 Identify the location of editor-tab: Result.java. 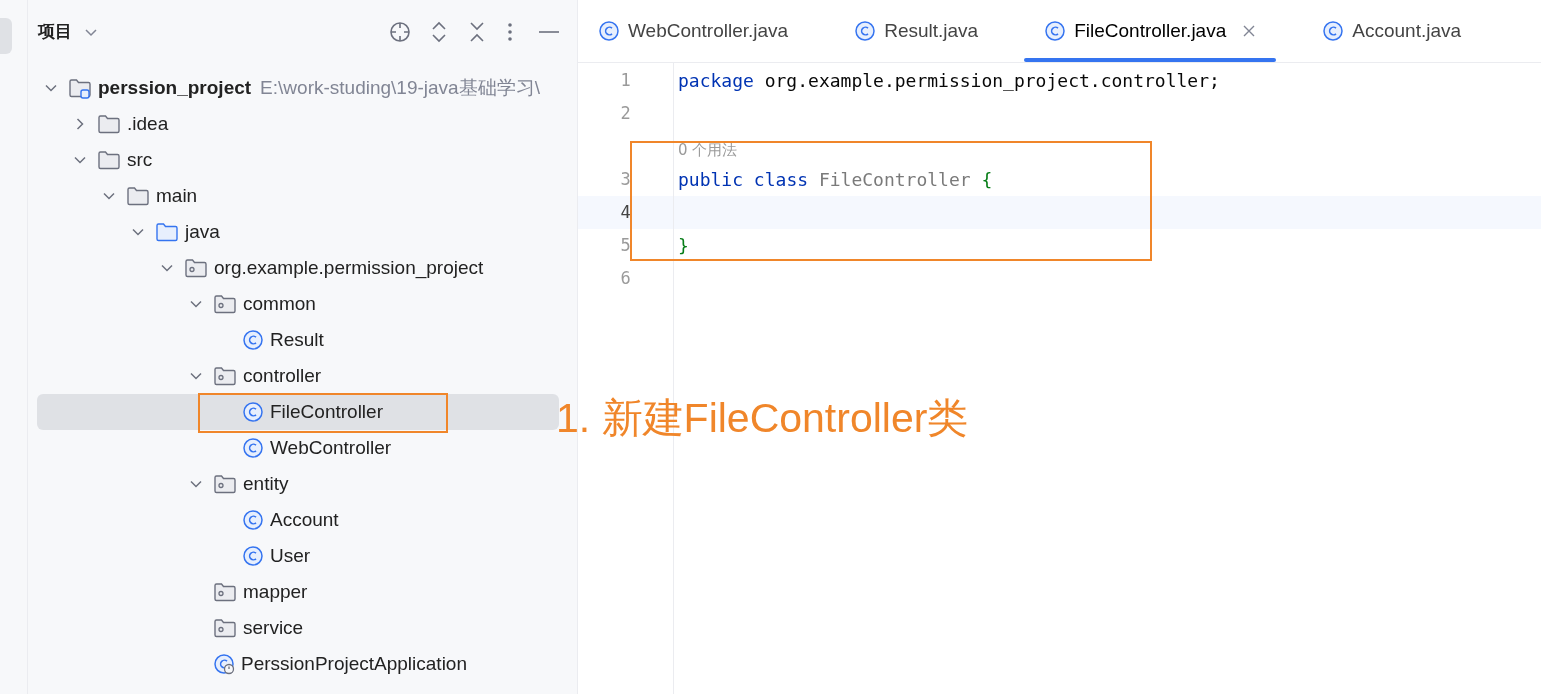
(916, 31).